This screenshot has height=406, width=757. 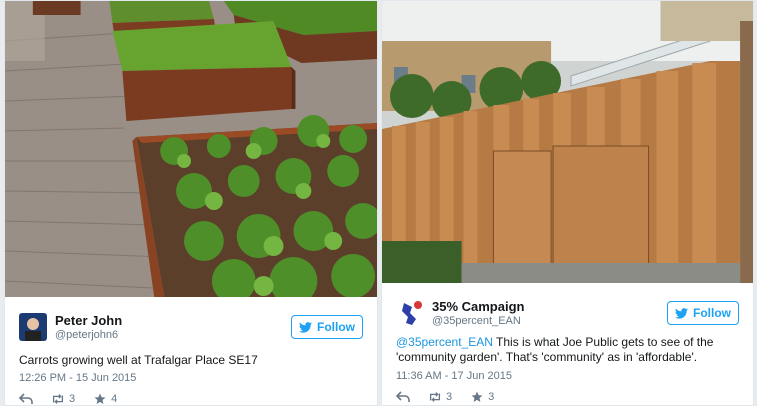 What do you see at coordinates (567, 311) in the screenshot?
I see `tweet-header: 35% Campaign @35percent_EAN Follow` at bounding box center [567, 311].